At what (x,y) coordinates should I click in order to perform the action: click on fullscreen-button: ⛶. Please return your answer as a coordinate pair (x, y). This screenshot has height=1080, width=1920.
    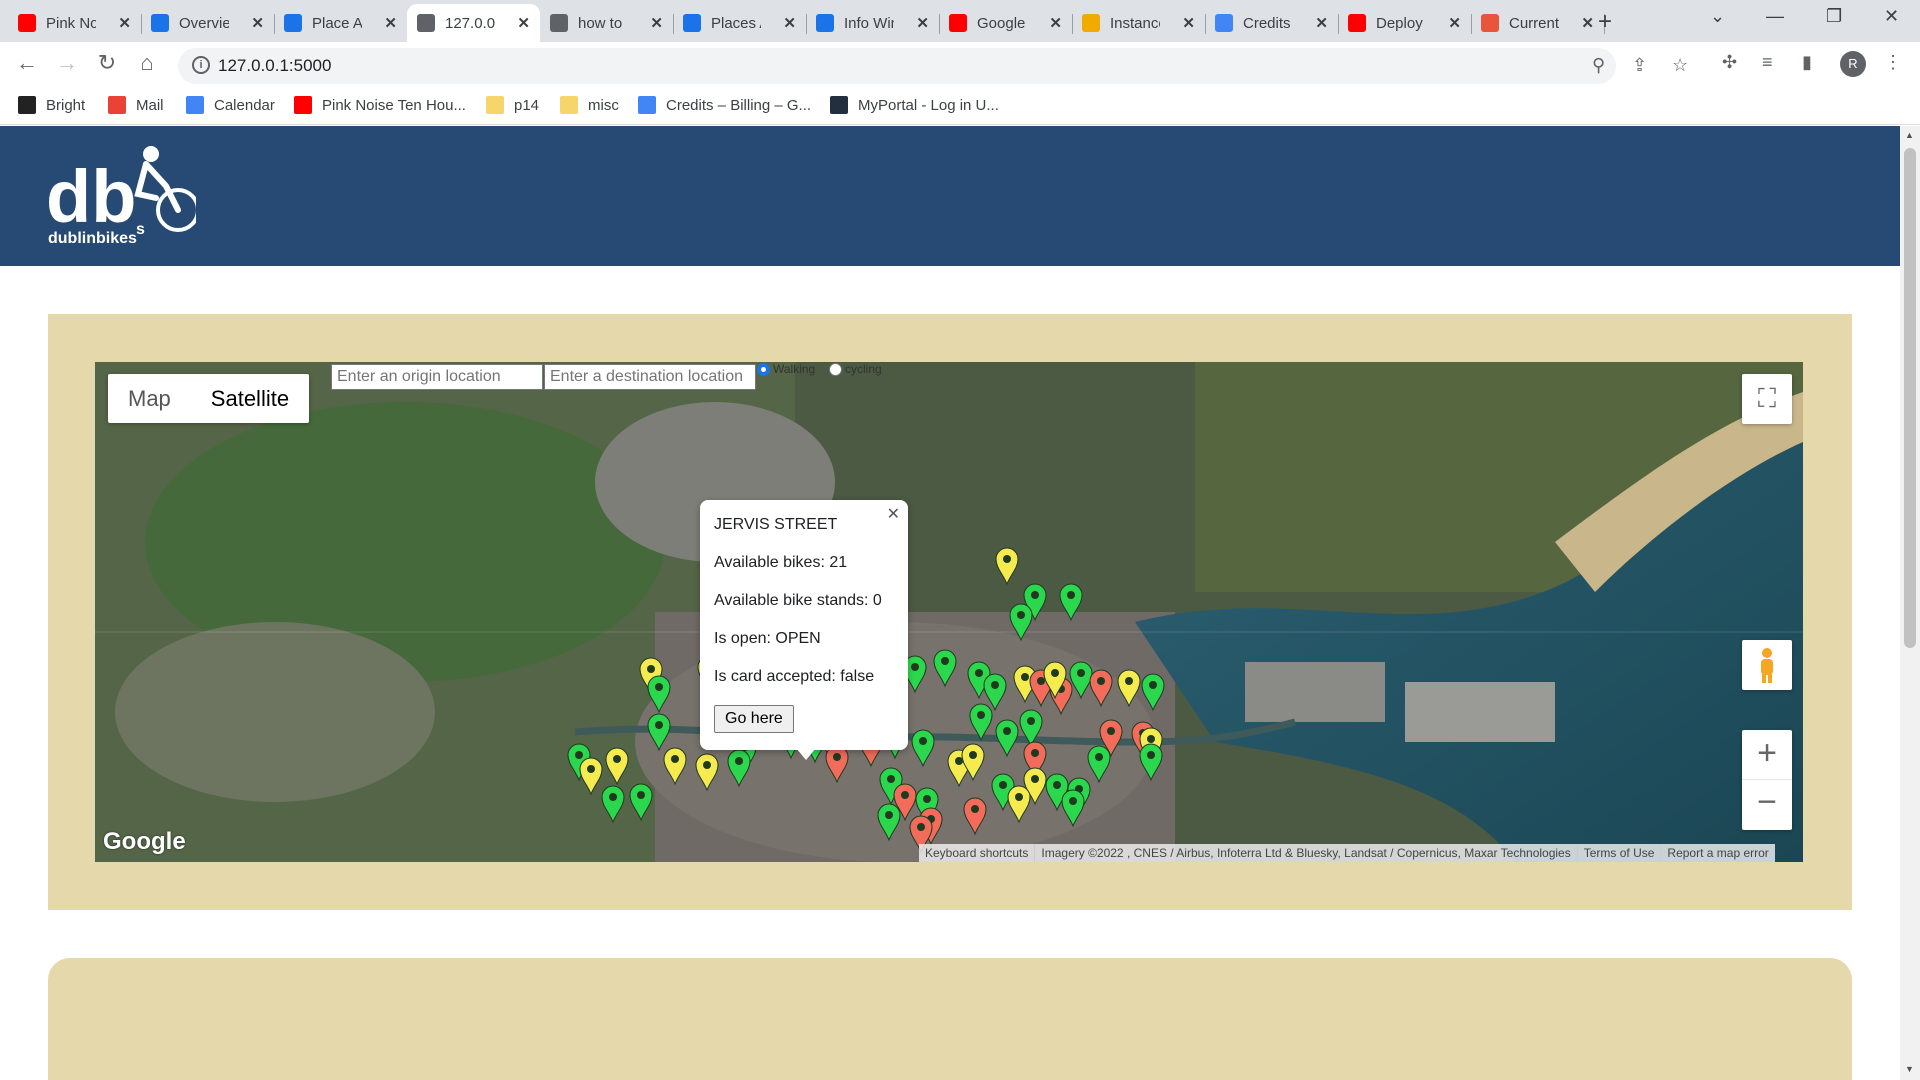
    Looking at the image, I should click on (1767, 399).